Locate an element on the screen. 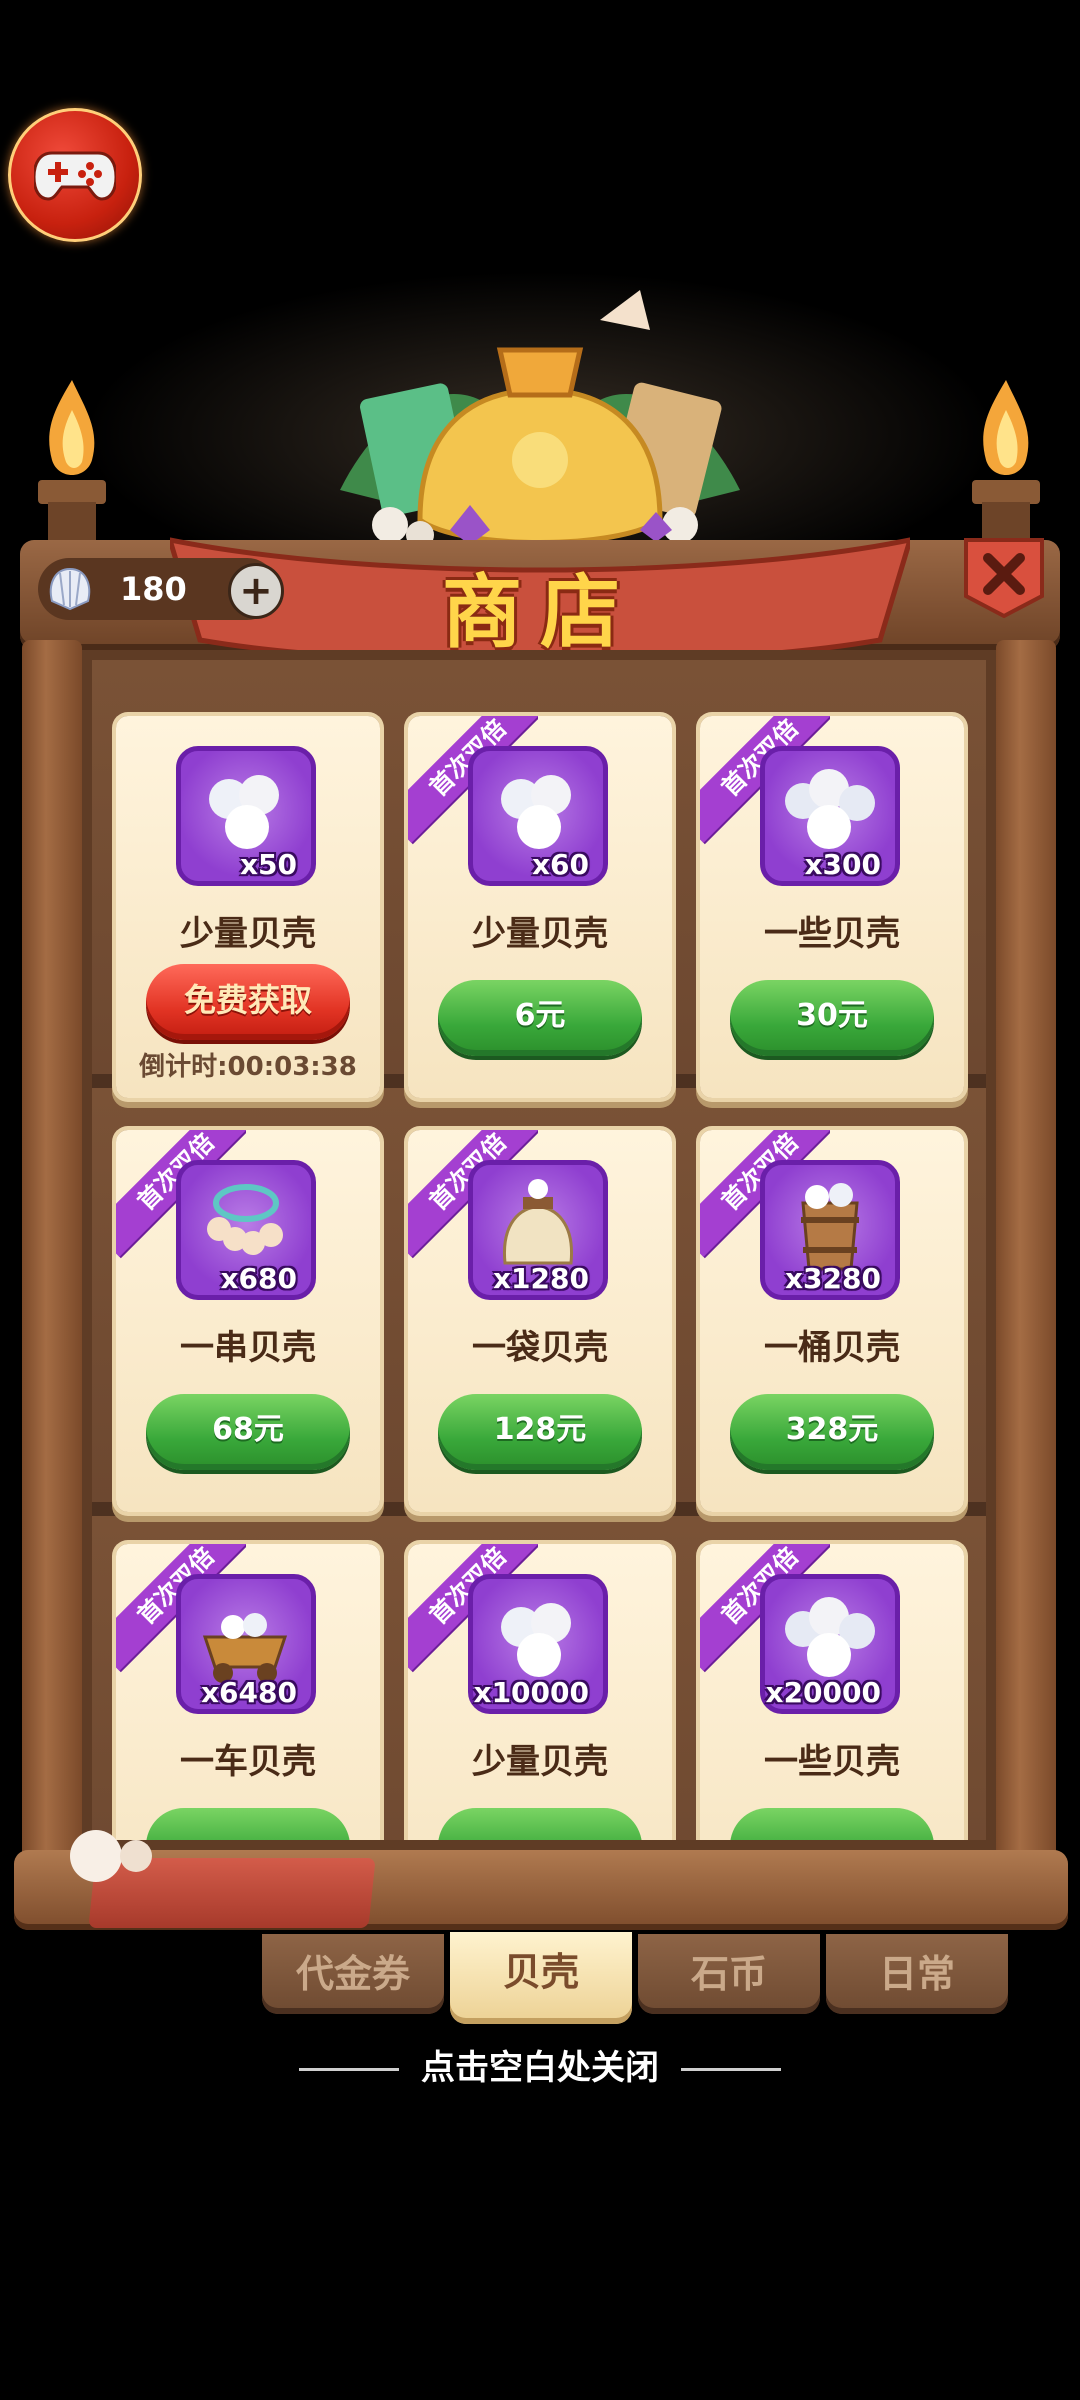 This screenshot has height=2400, width=1080. item-quantity: x1280 is located at coordinates (541, 1278).